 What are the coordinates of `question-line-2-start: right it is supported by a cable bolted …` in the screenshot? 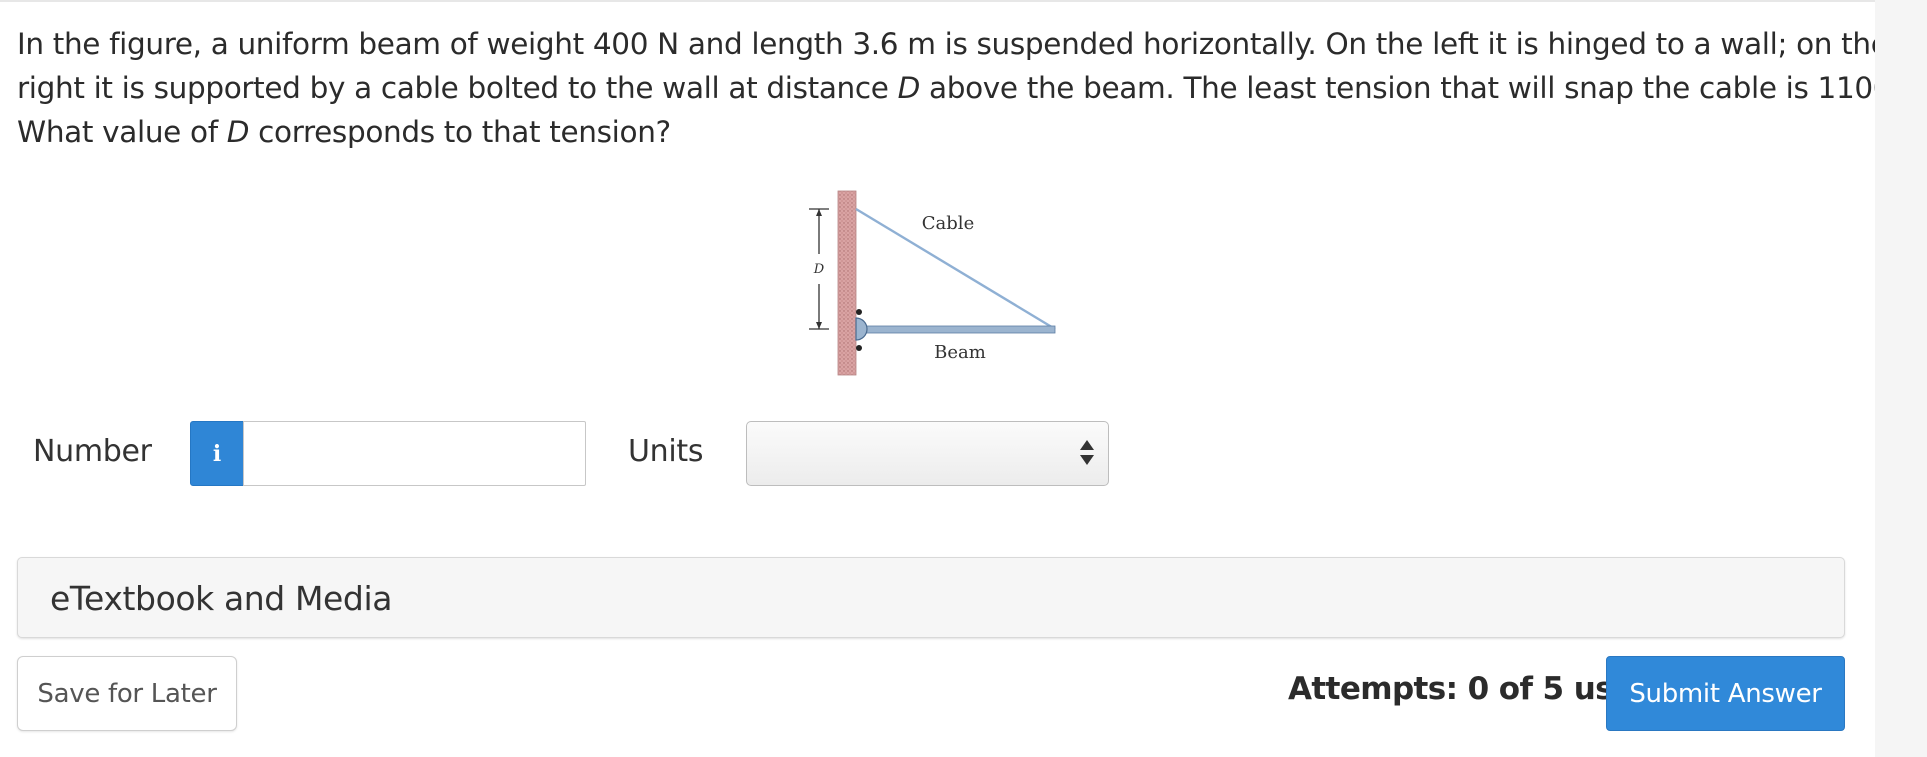 It's located at (457, 88).